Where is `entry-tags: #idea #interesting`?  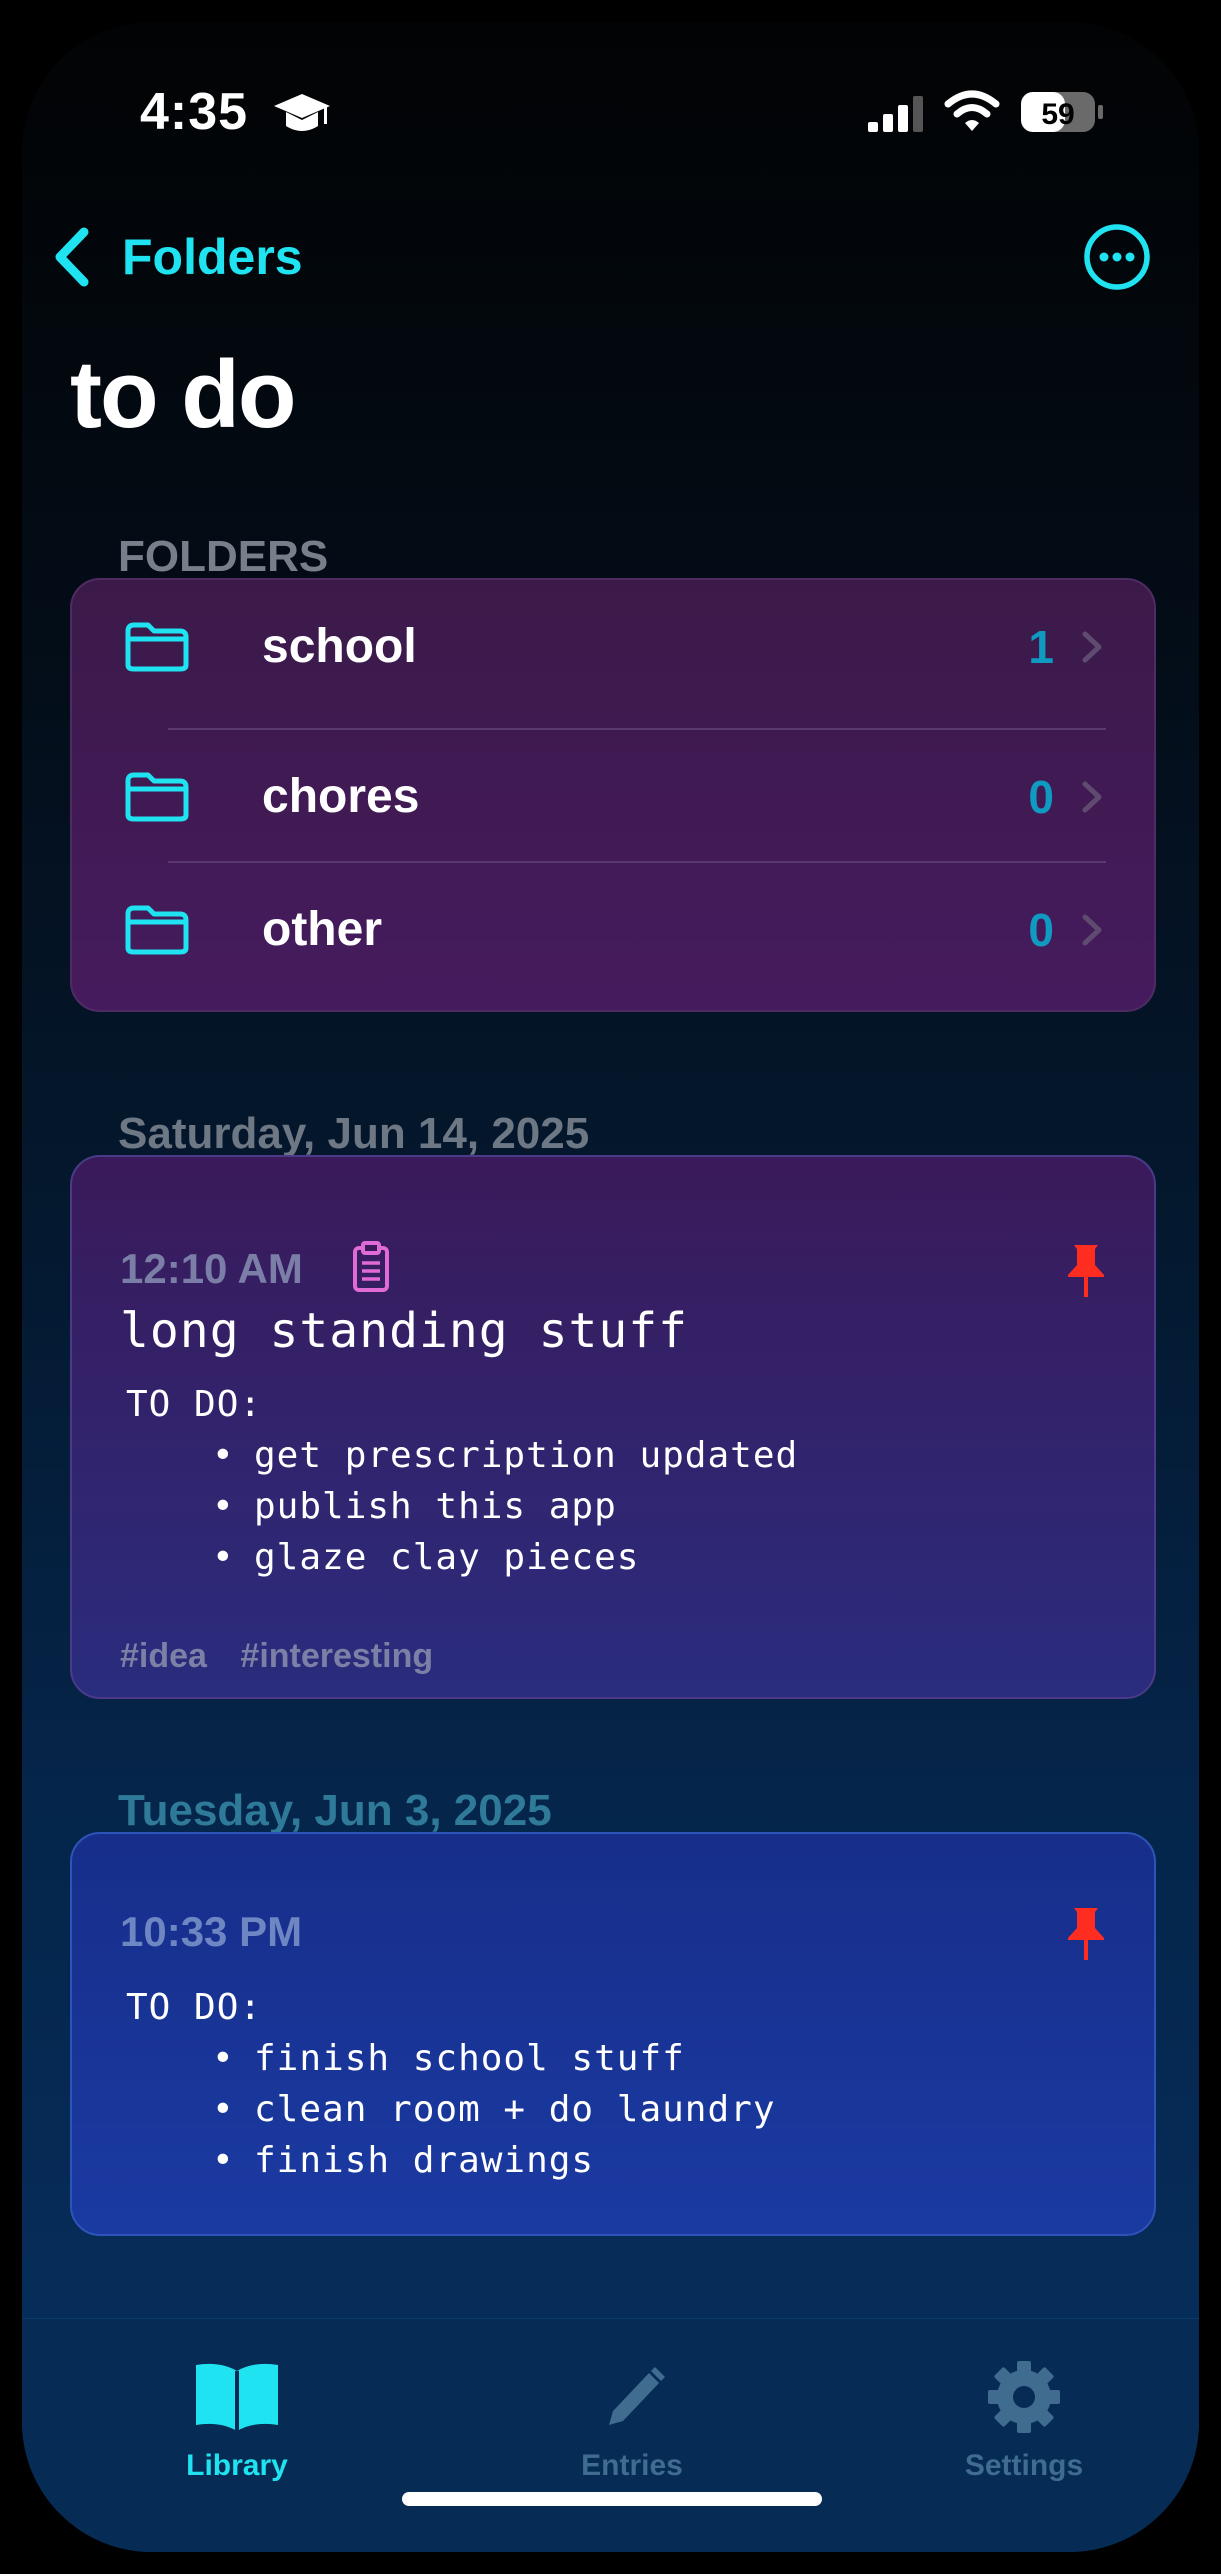
entry-tags: #idea #interesting is located at coordinates (288, 1656).